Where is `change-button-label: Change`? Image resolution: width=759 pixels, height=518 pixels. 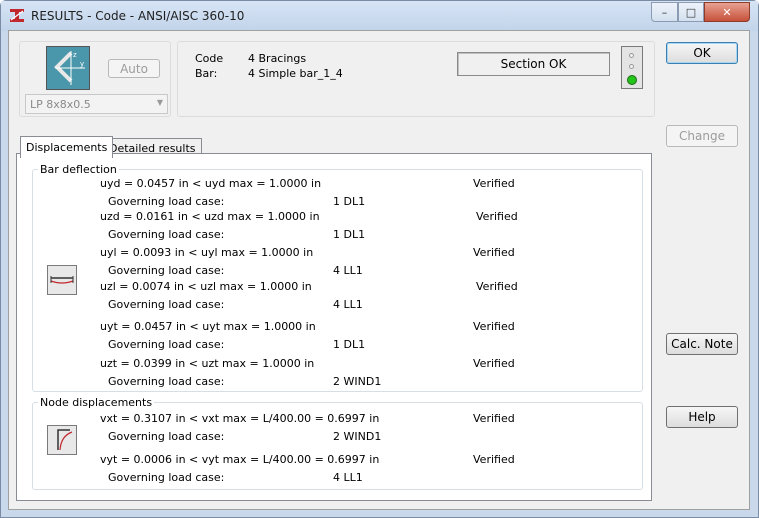
change-button-label: Change is located at coordinates (702, 136).